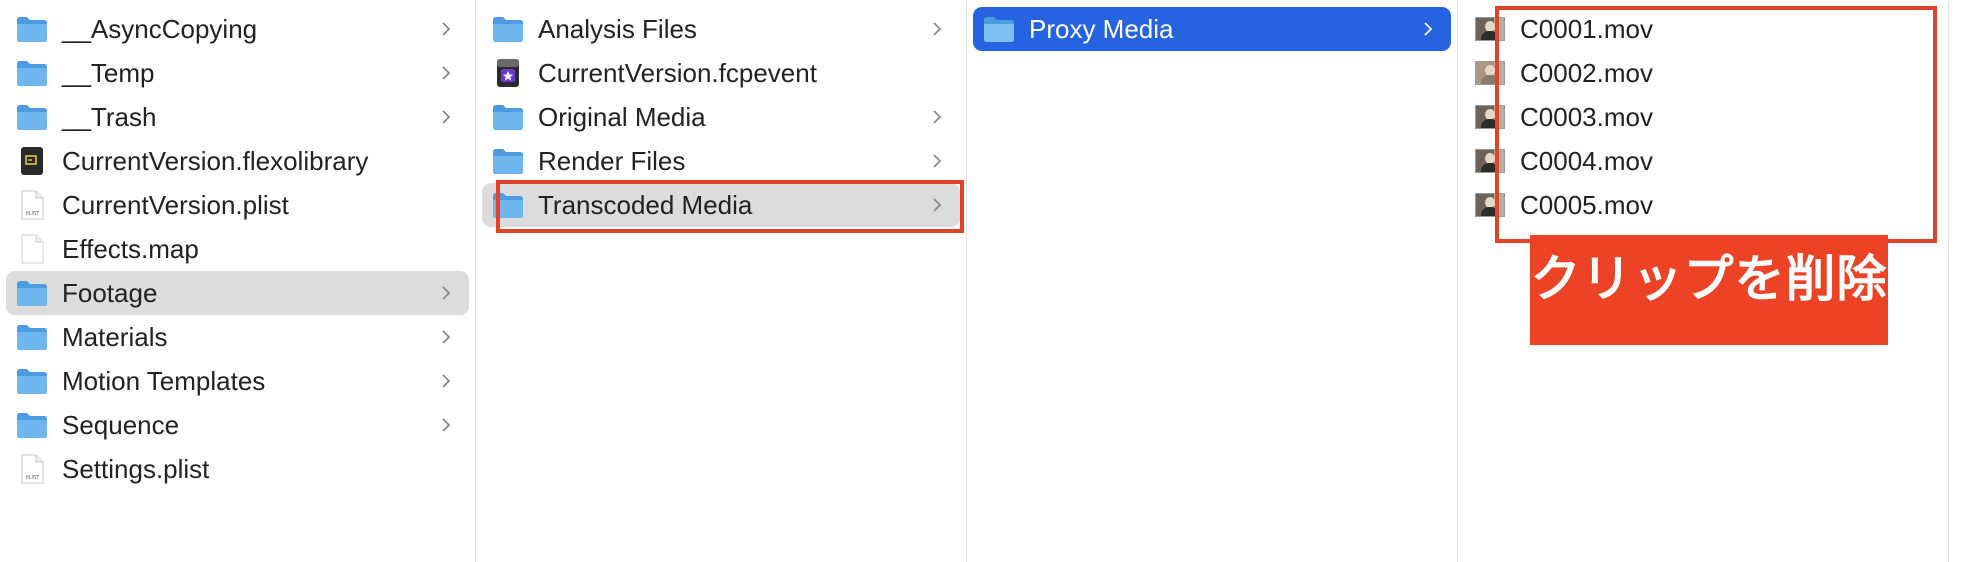  Describe the element at coordinates (1703, 117) in the screenshot. I see `row-c0003: C0003.mov` at that location.